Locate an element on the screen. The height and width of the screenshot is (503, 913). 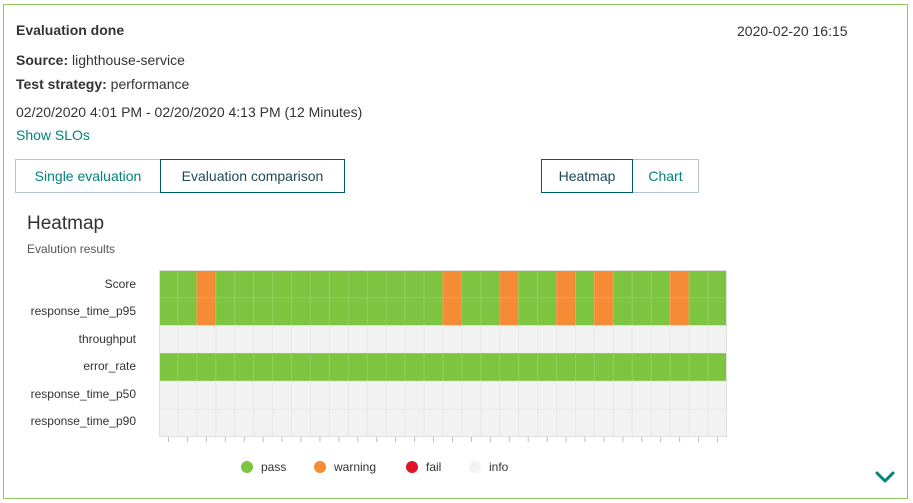
view-heatmap-button: Heatmap is located at coordinates (587, 176).